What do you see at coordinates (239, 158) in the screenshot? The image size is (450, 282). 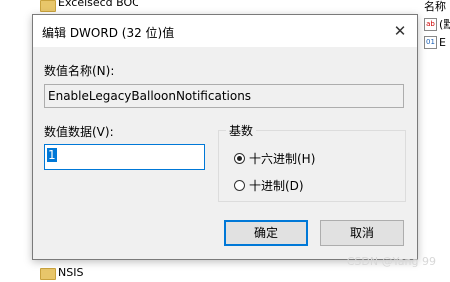 I see `radio-button-checked` at bounding box center [239, 158].